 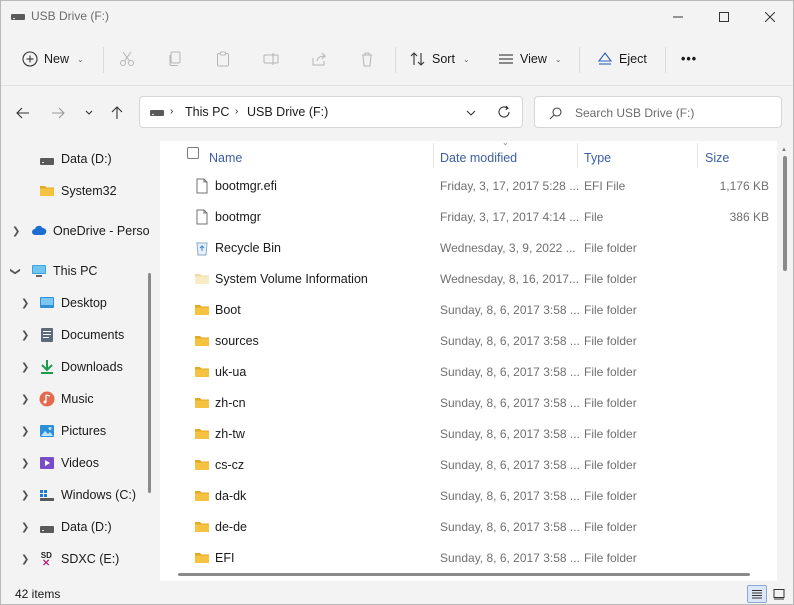 What do you see at coordinates (76, 527) in the screenshot?
I see `nav-item-data-d-2: ❯ Data (D:)` at bounding box center [76, 527].